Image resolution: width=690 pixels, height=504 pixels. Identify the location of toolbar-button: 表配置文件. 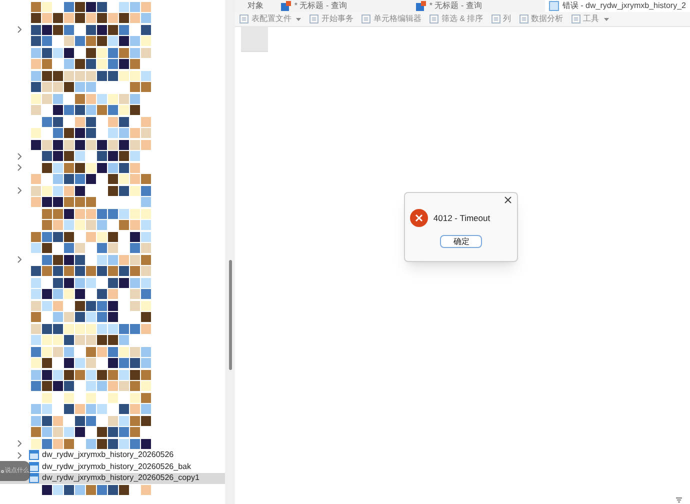
(270, 19).